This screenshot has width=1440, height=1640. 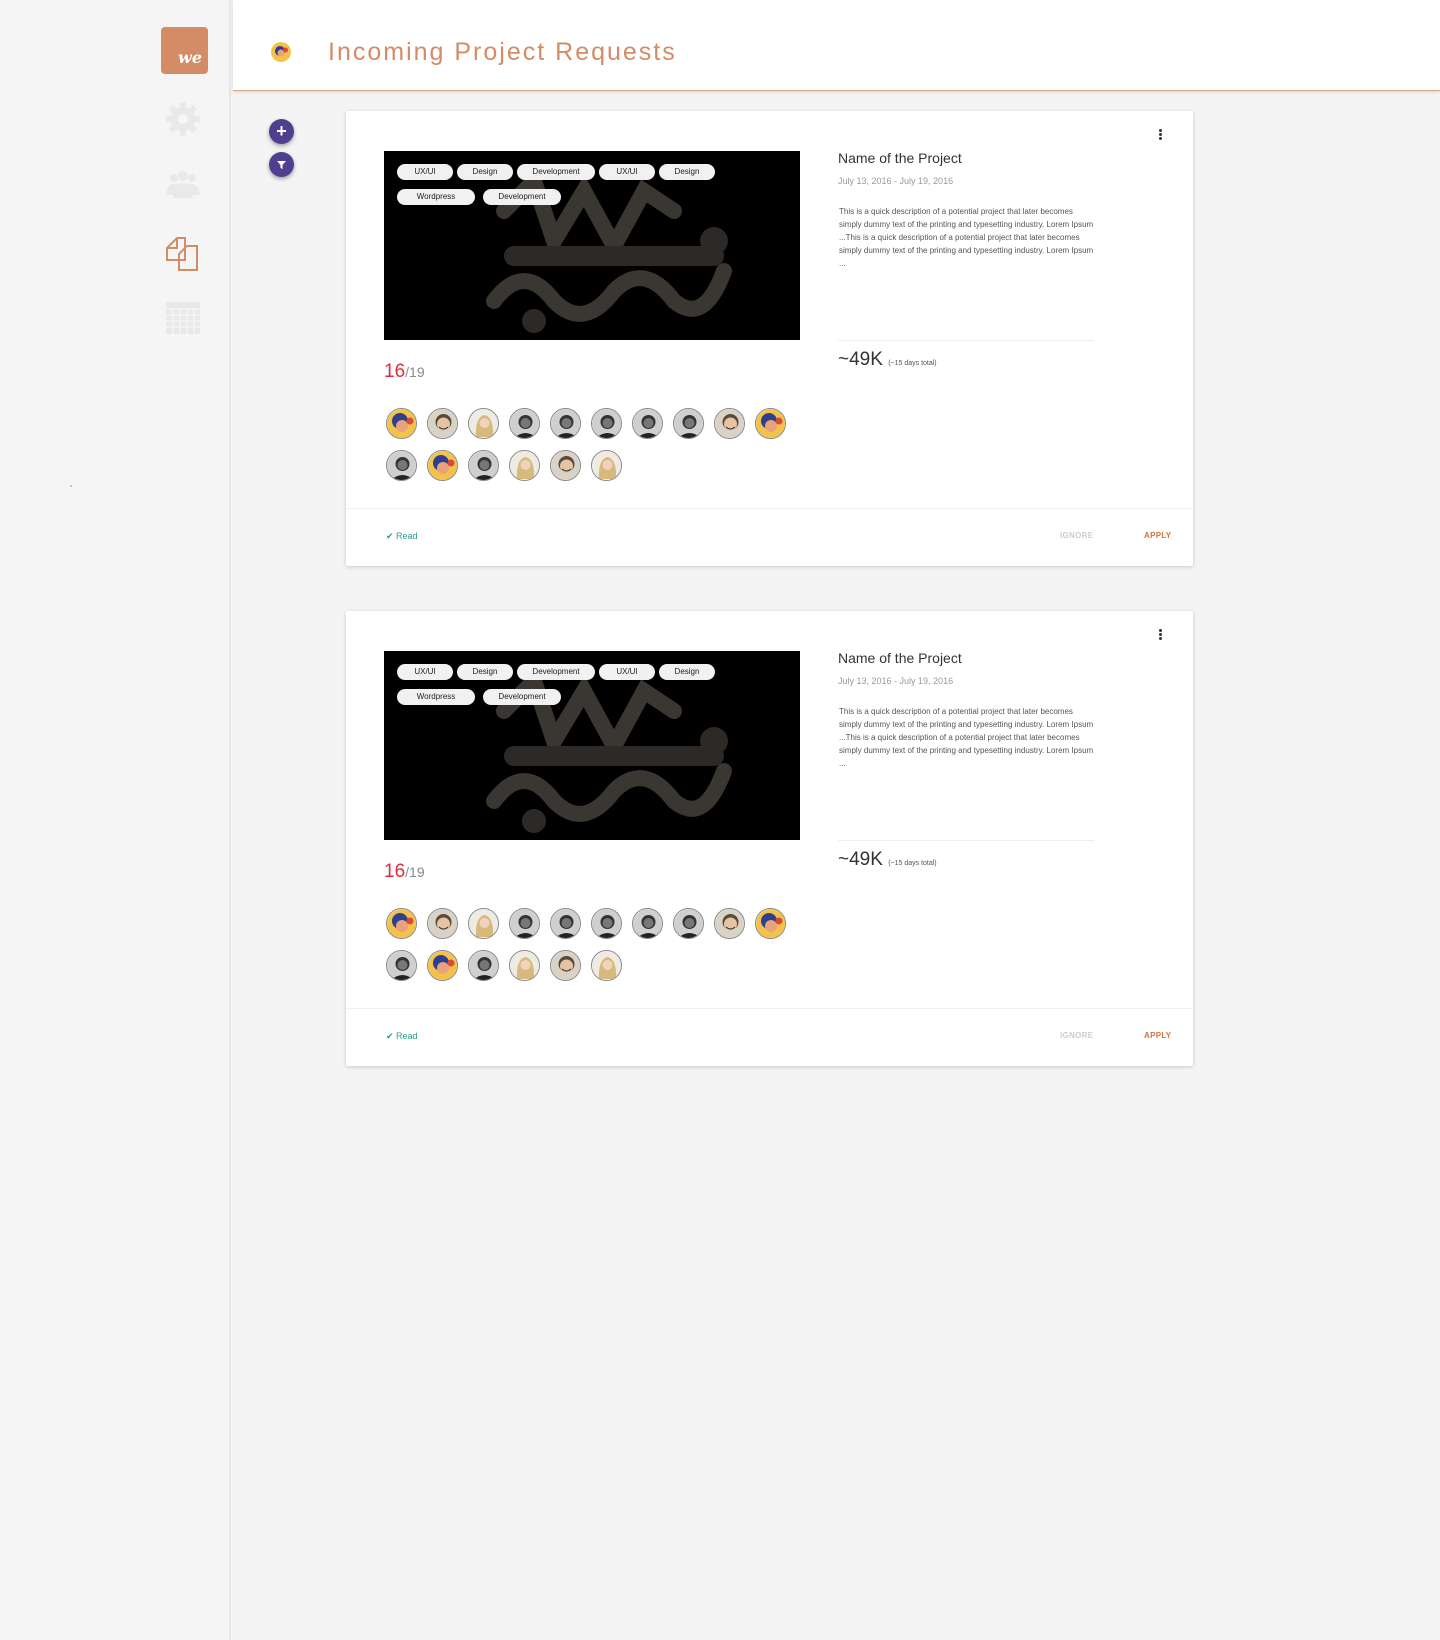 I want to click on filter-button, so click(x=281, y=164).